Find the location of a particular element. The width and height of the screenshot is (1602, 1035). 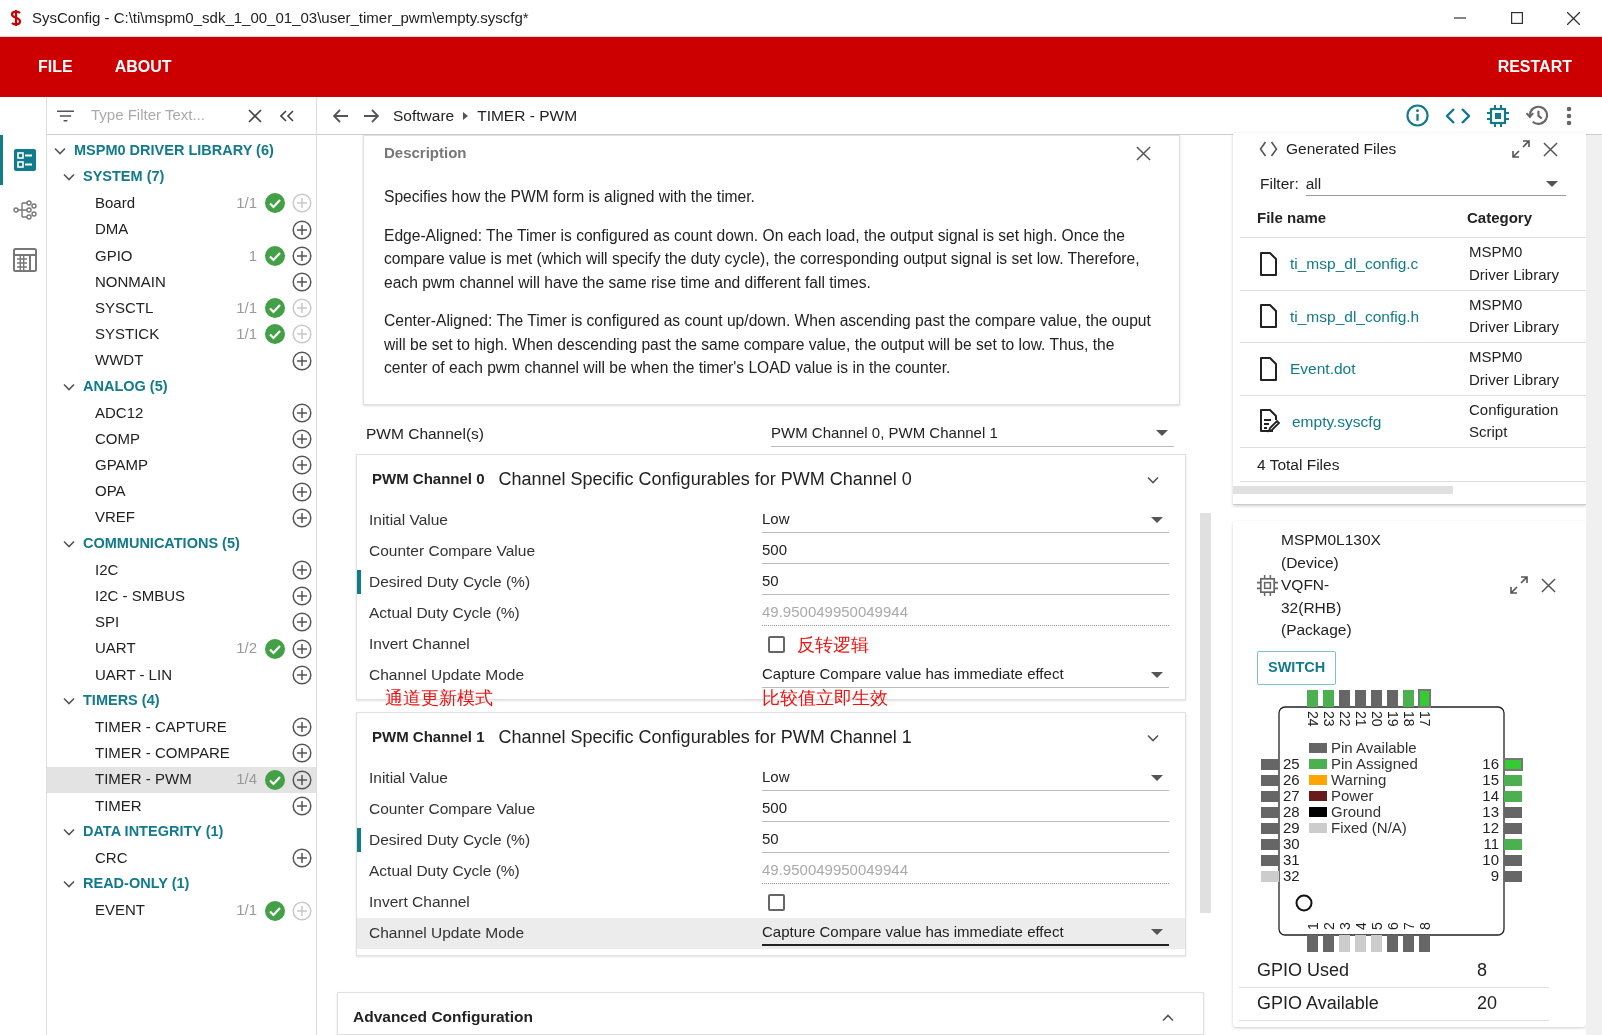

category-header: ANALOG (5) is located at coordinates (125, 386).